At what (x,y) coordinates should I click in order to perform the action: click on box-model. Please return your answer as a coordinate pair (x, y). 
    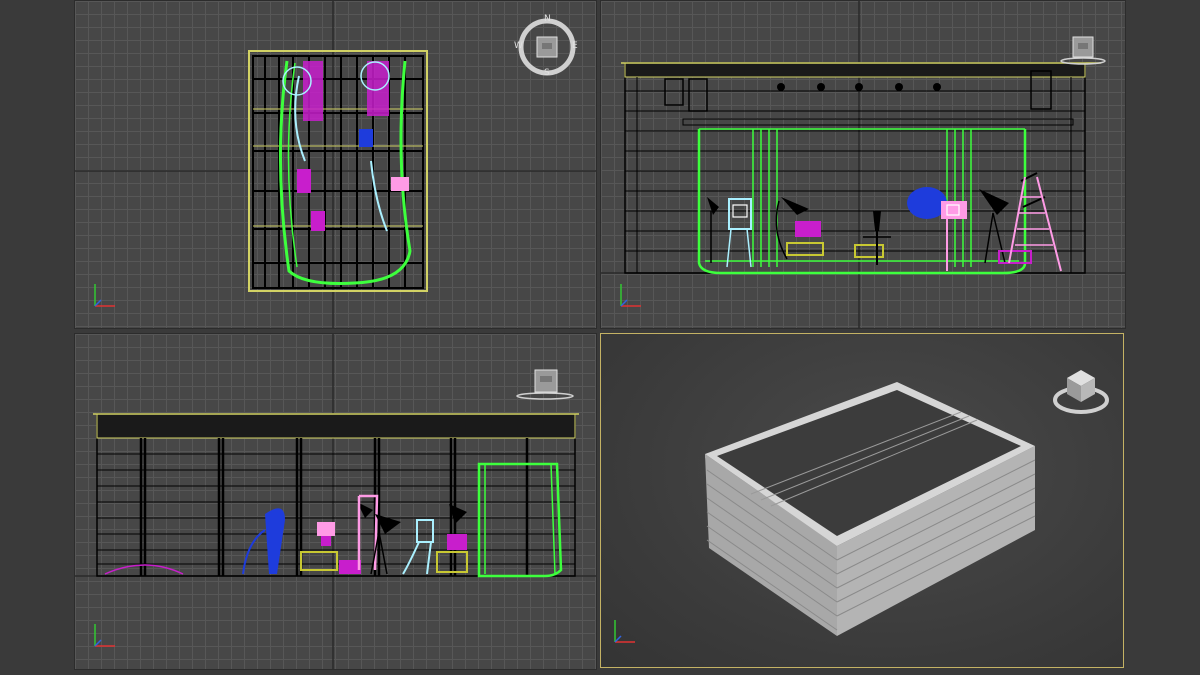
    Looking at the image, I should click on (870, 509).